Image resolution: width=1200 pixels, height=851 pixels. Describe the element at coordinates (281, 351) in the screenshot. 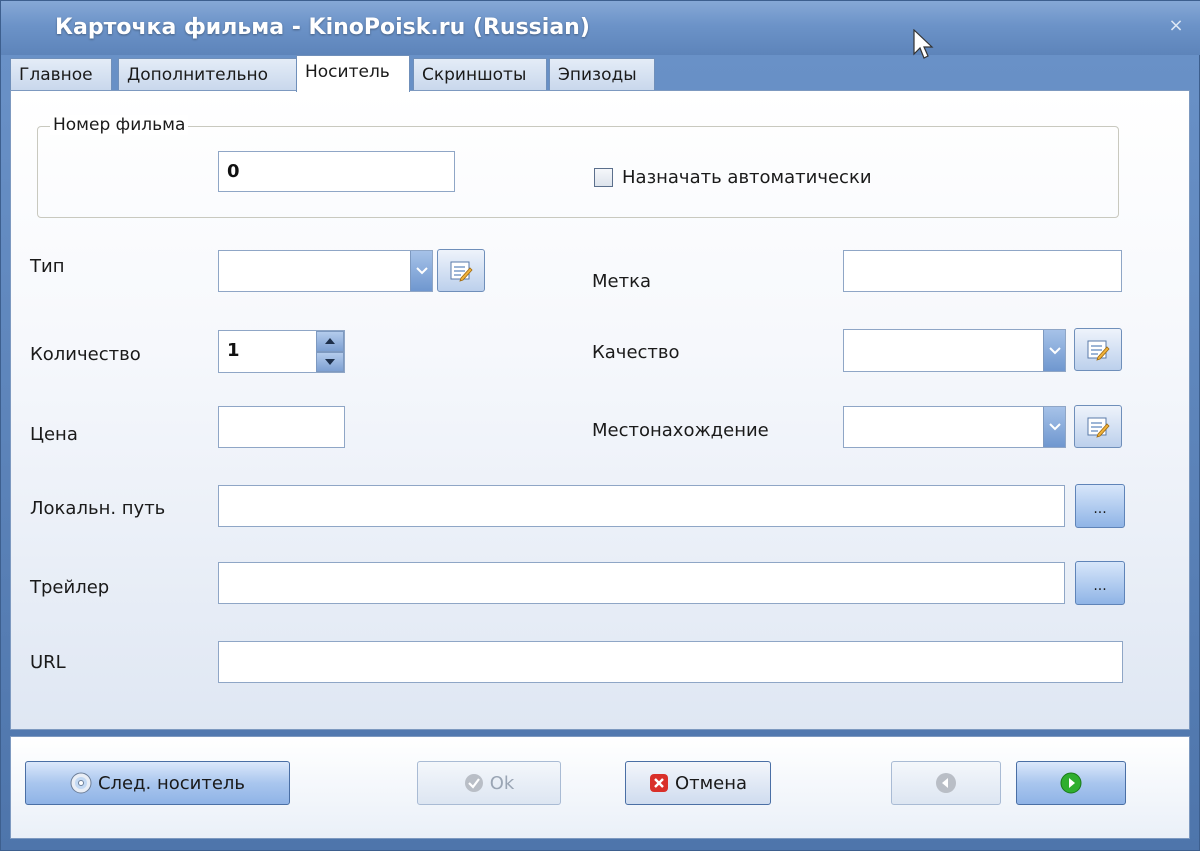

I see `quantity-stepper: 1` at that location.